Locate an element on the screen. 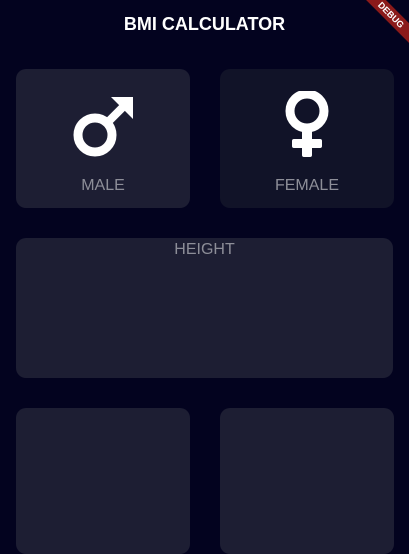  female-card: FEMALE is located at coordinates (307, 138).